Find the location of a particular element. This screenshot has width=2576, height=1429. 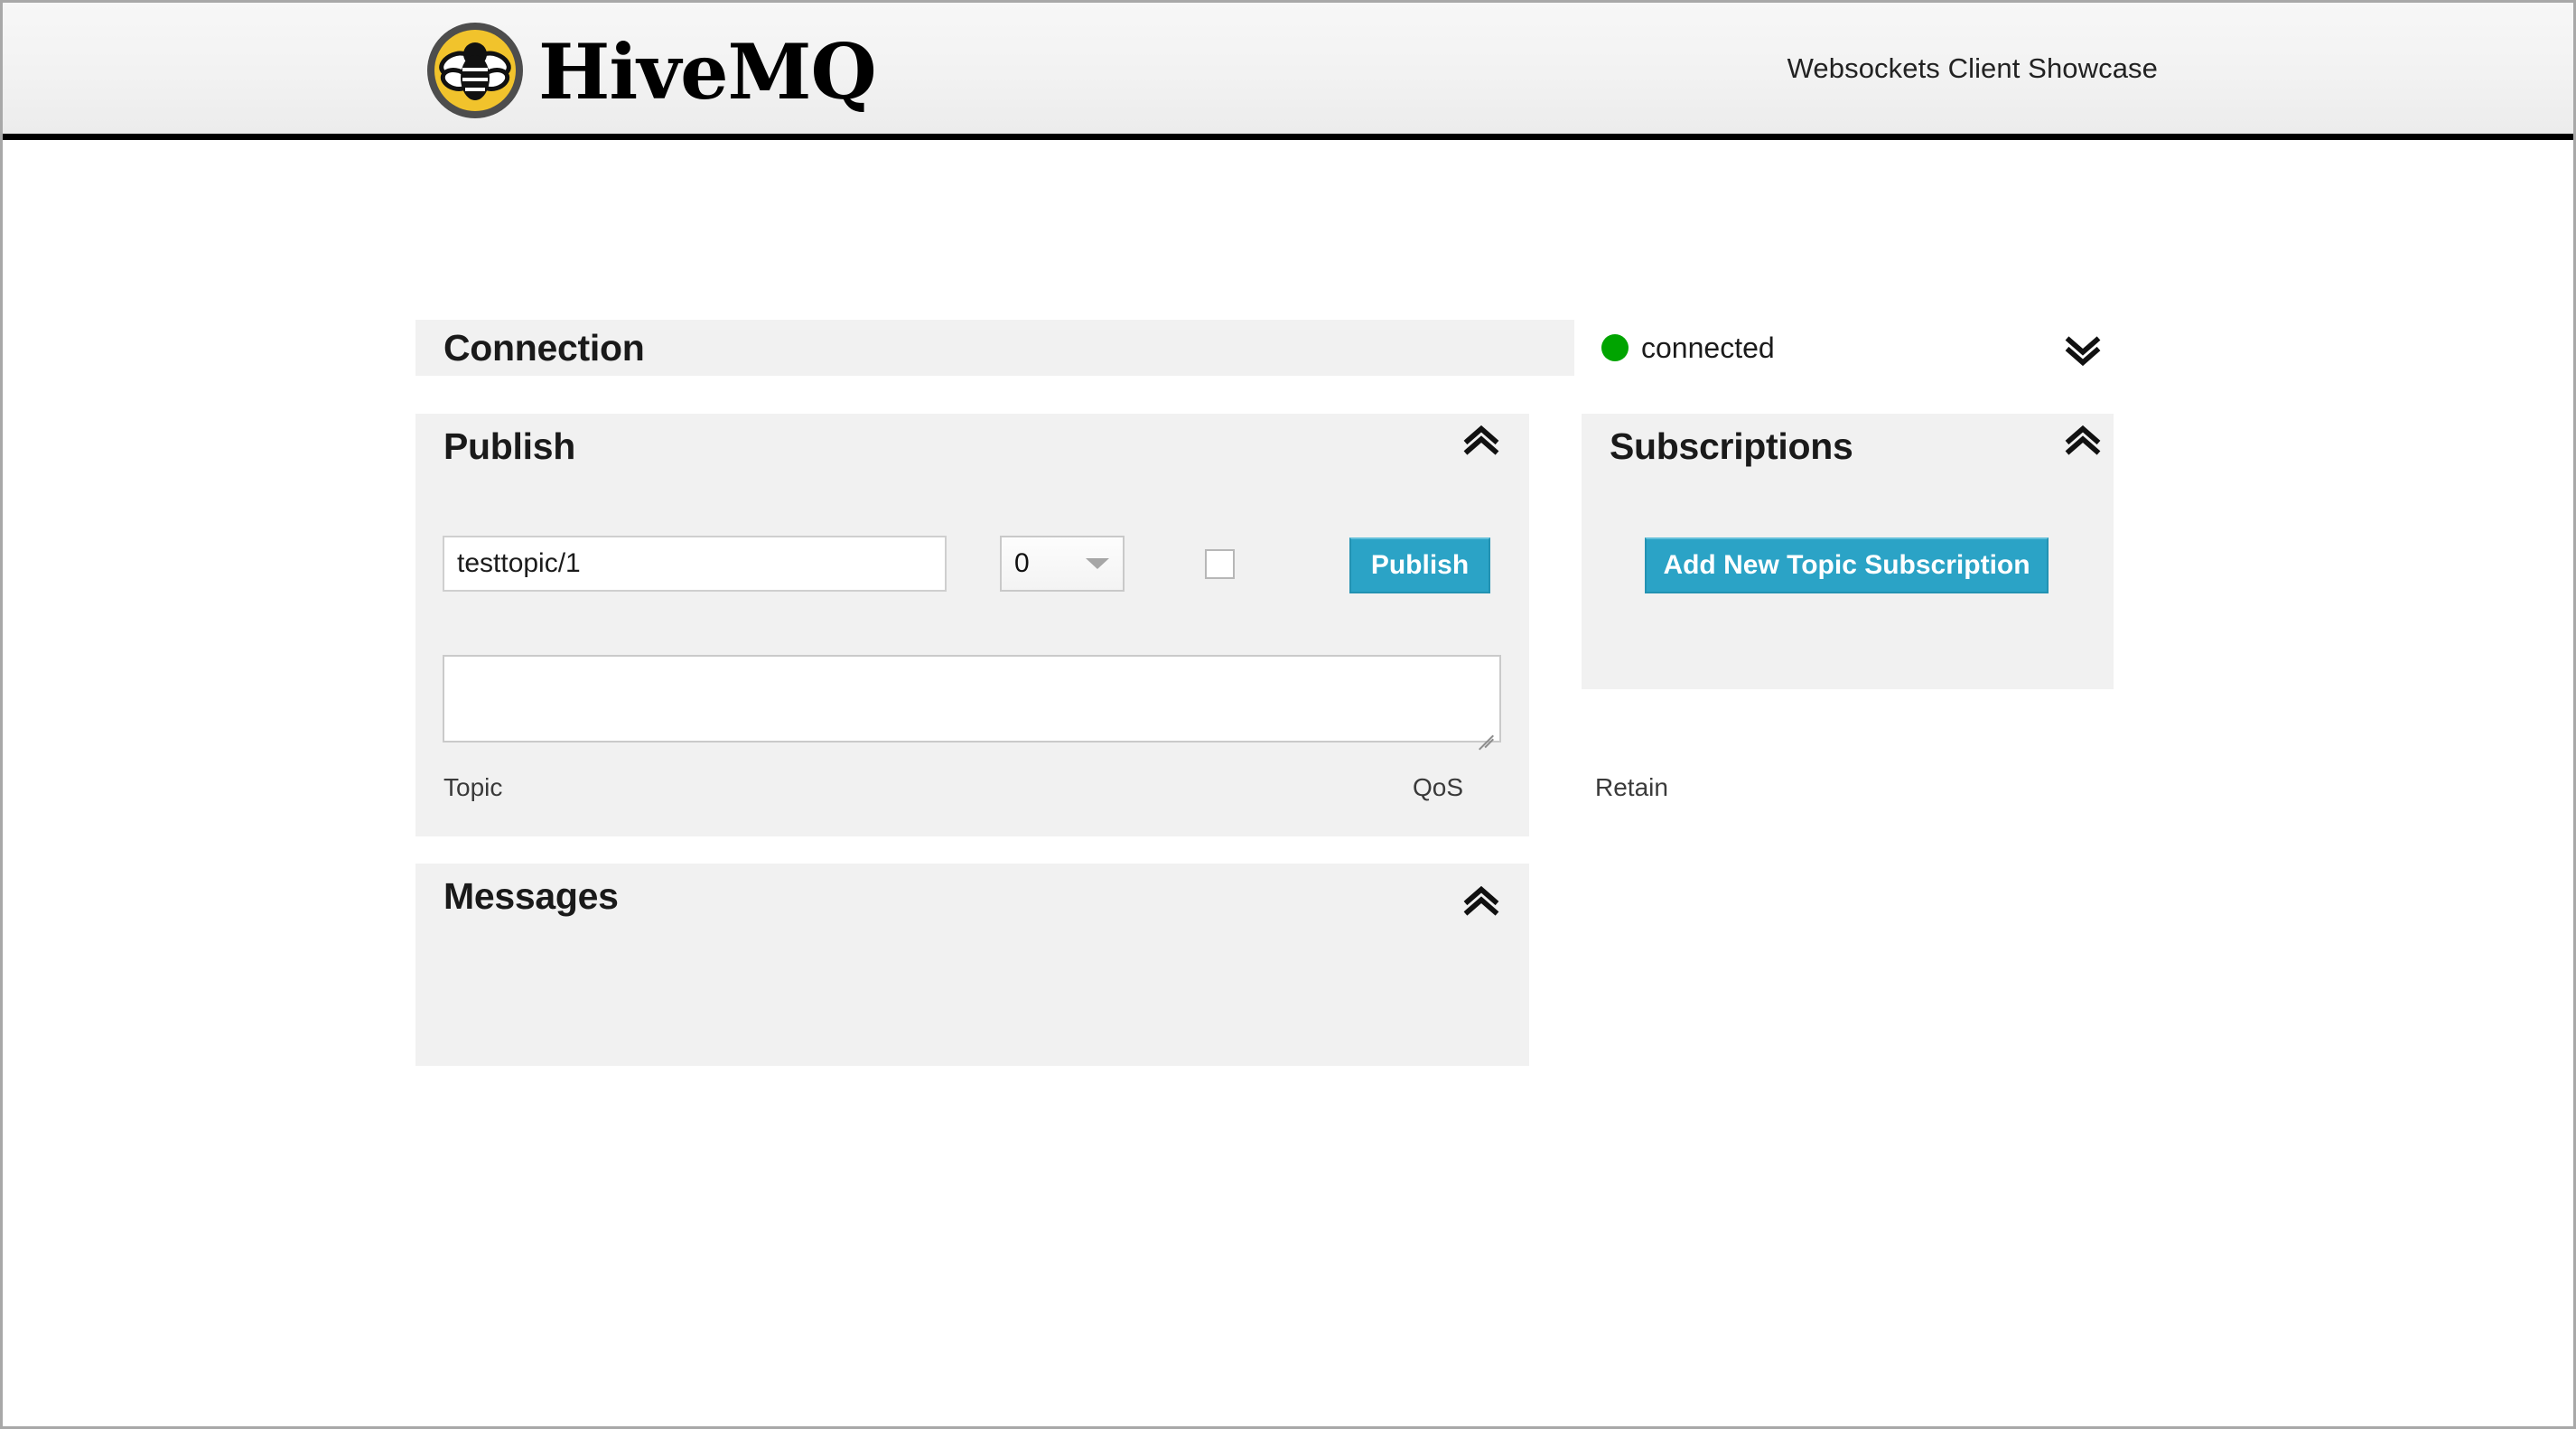

subscriptions-collapse-toggle is located at coordinates (2082, 442).